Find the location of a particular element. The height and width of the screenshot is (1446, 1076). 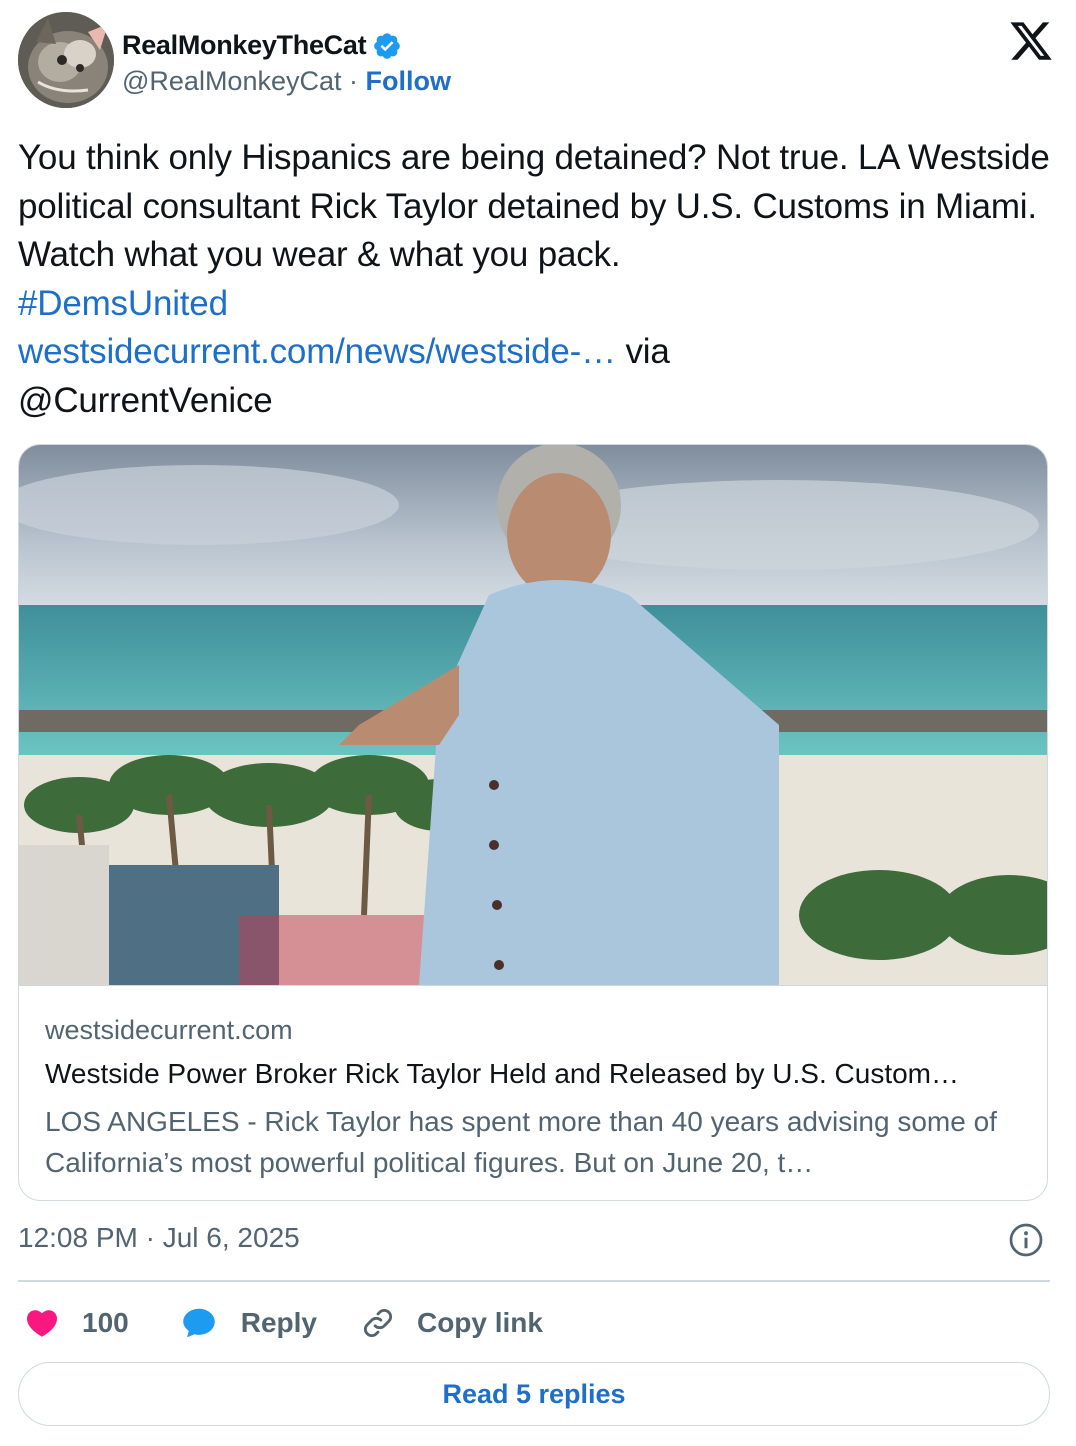

verified-badge-icon is located at coordinates (387, 46).